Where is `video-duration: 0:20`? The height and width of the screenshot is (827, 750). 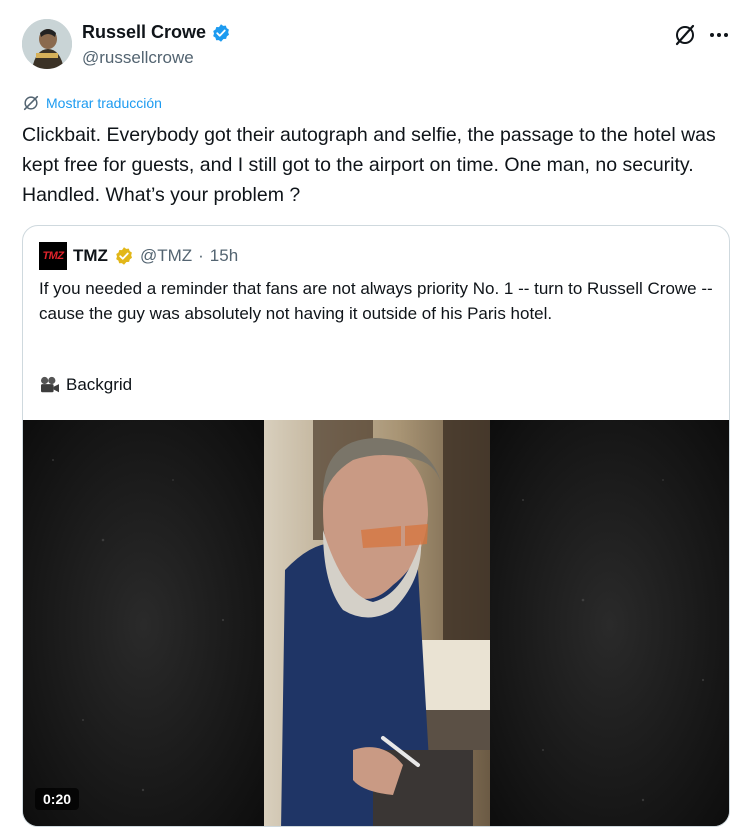 video-duration: 0:20 is located at coordinates (57, 799).